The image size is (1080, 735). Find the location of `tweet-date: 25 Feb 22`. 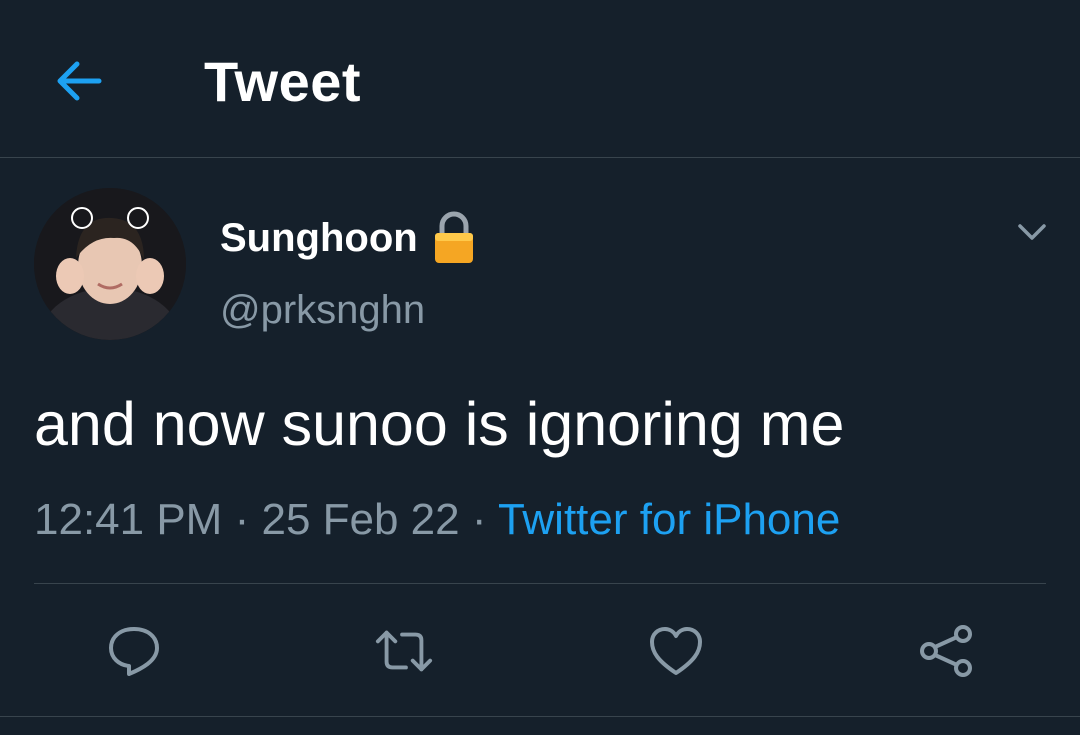

tweet-date: 25 Feb 22 is located at coordinates (360, 519).